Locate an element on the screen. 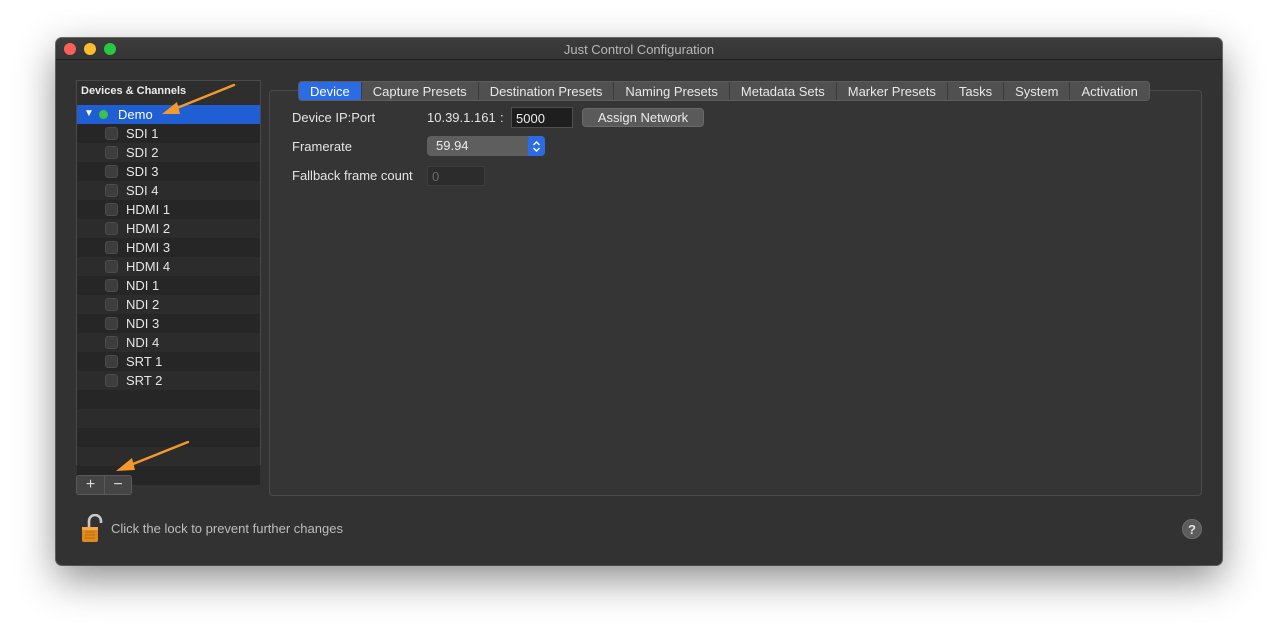 This screenshot has height=639, width=1278. lock-open-icon is located at coordinates (92, 528).